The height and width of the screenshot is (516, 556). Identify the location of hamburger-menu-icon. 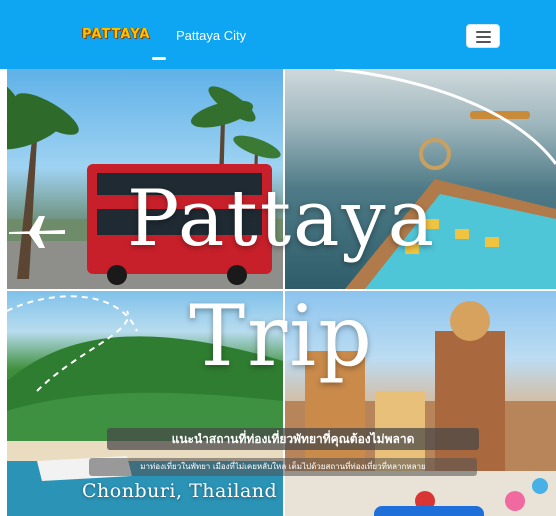
(483, 32).